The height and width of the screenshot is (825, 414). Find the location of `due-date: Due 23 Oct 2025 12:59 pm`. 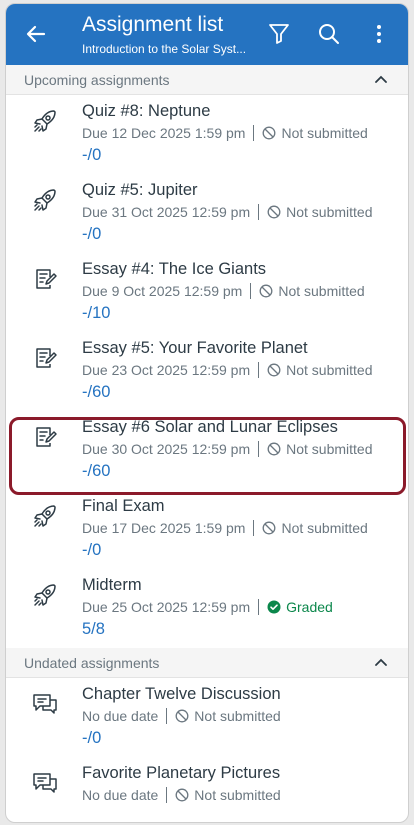

due-date: Due 23 Oct 2025 12:59 pm is located at coordinates (166, 370).